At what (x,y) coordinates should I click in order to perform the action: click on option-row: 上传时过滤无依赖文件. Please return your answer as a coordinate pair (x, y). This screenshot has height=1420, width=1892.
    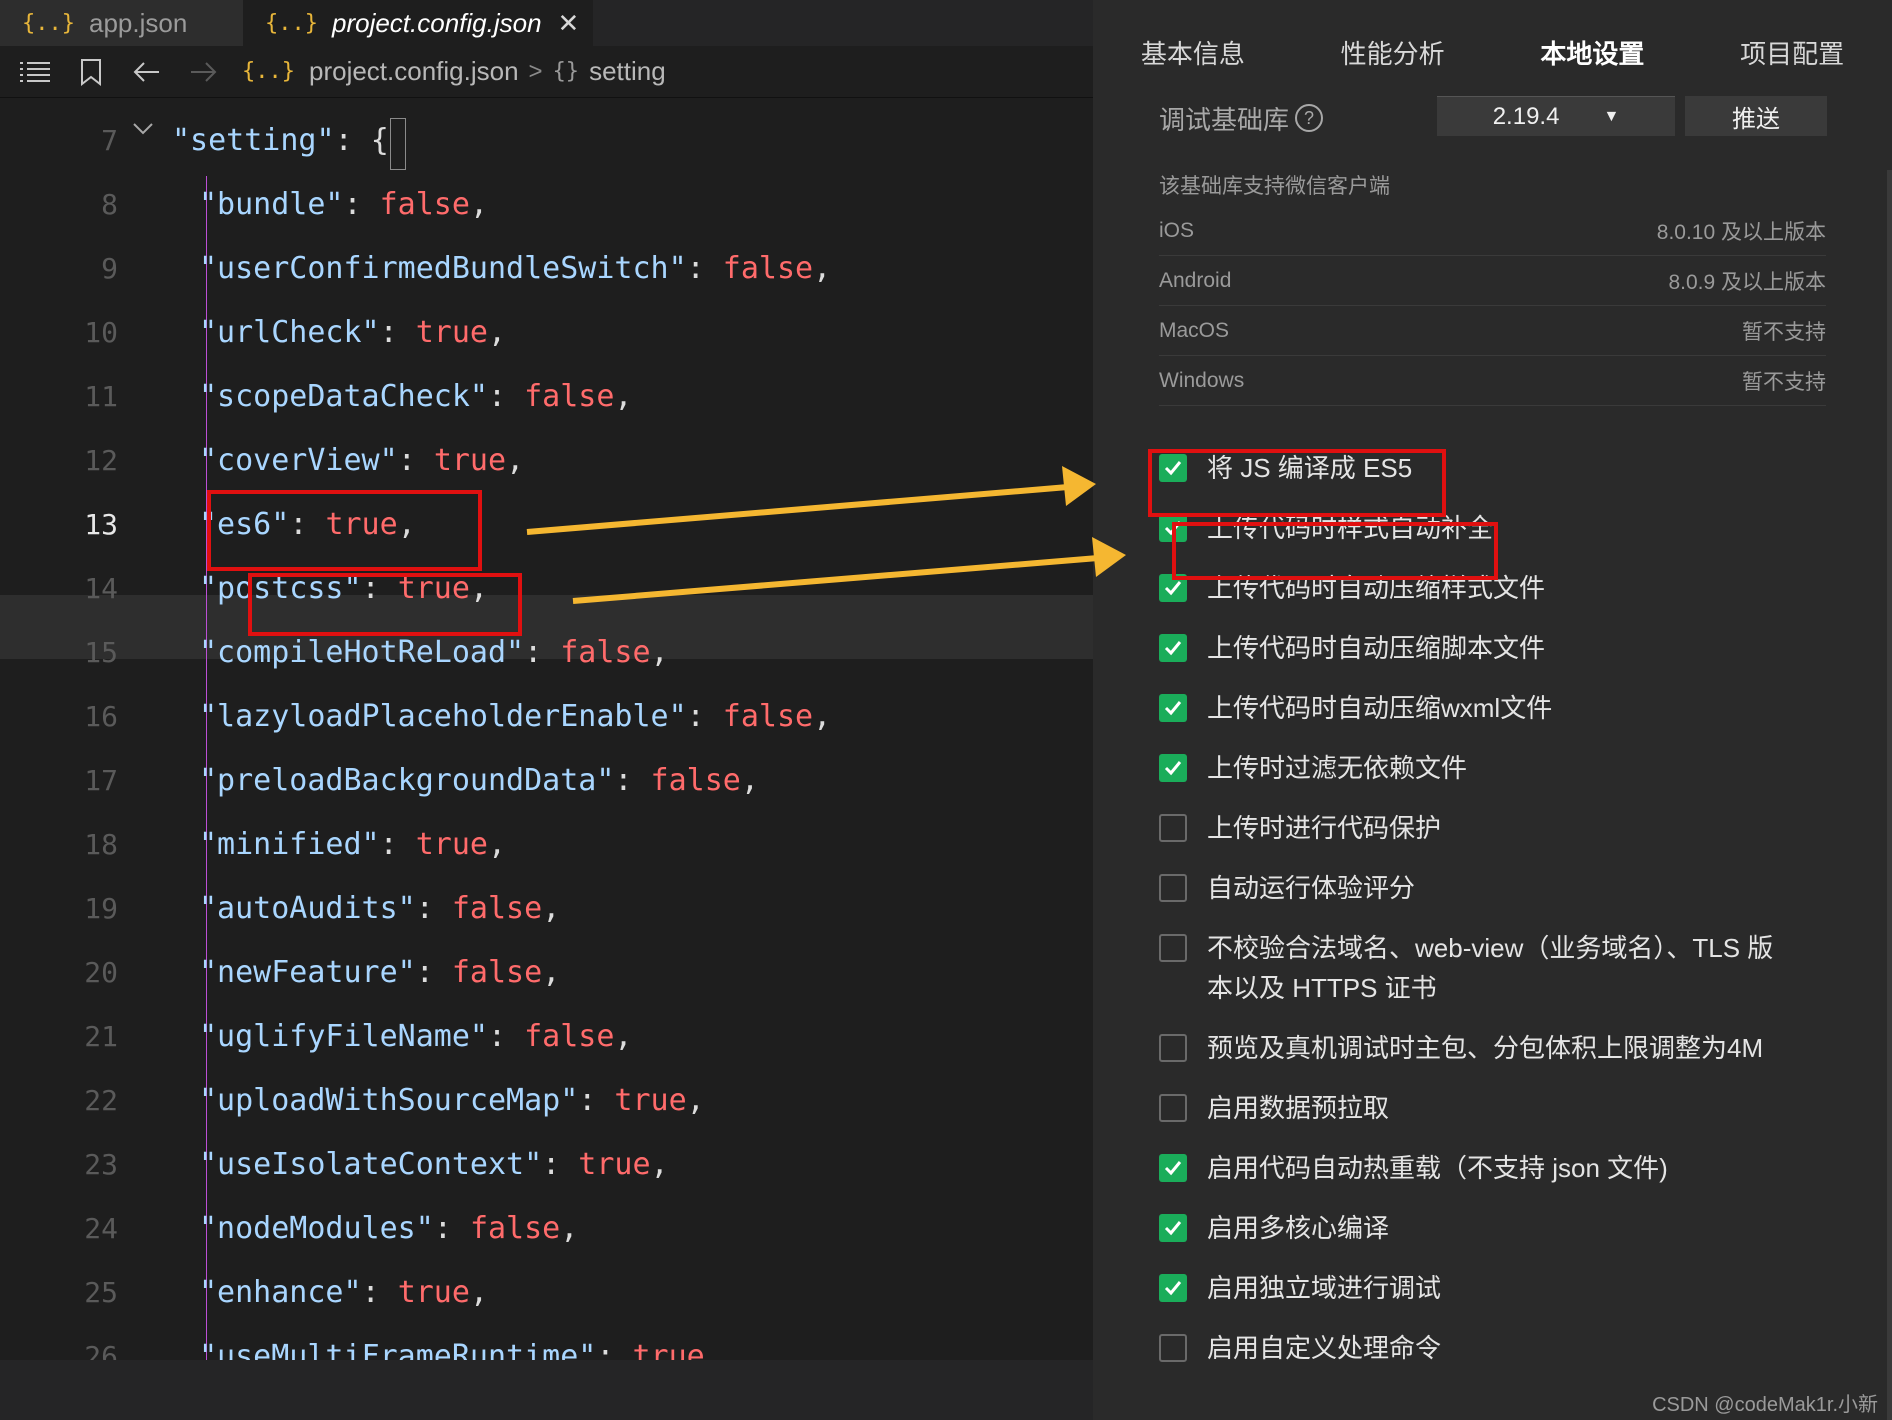
    Looking at the image, I should click on (1479, 770).